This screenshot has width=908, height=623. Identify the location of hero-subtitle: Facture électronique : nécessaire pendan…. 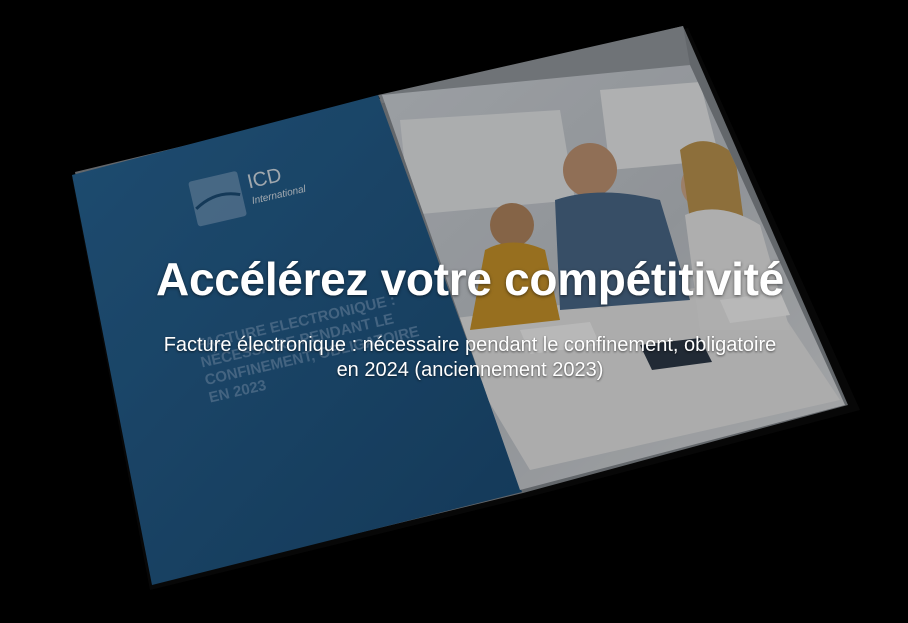
(470, 357).